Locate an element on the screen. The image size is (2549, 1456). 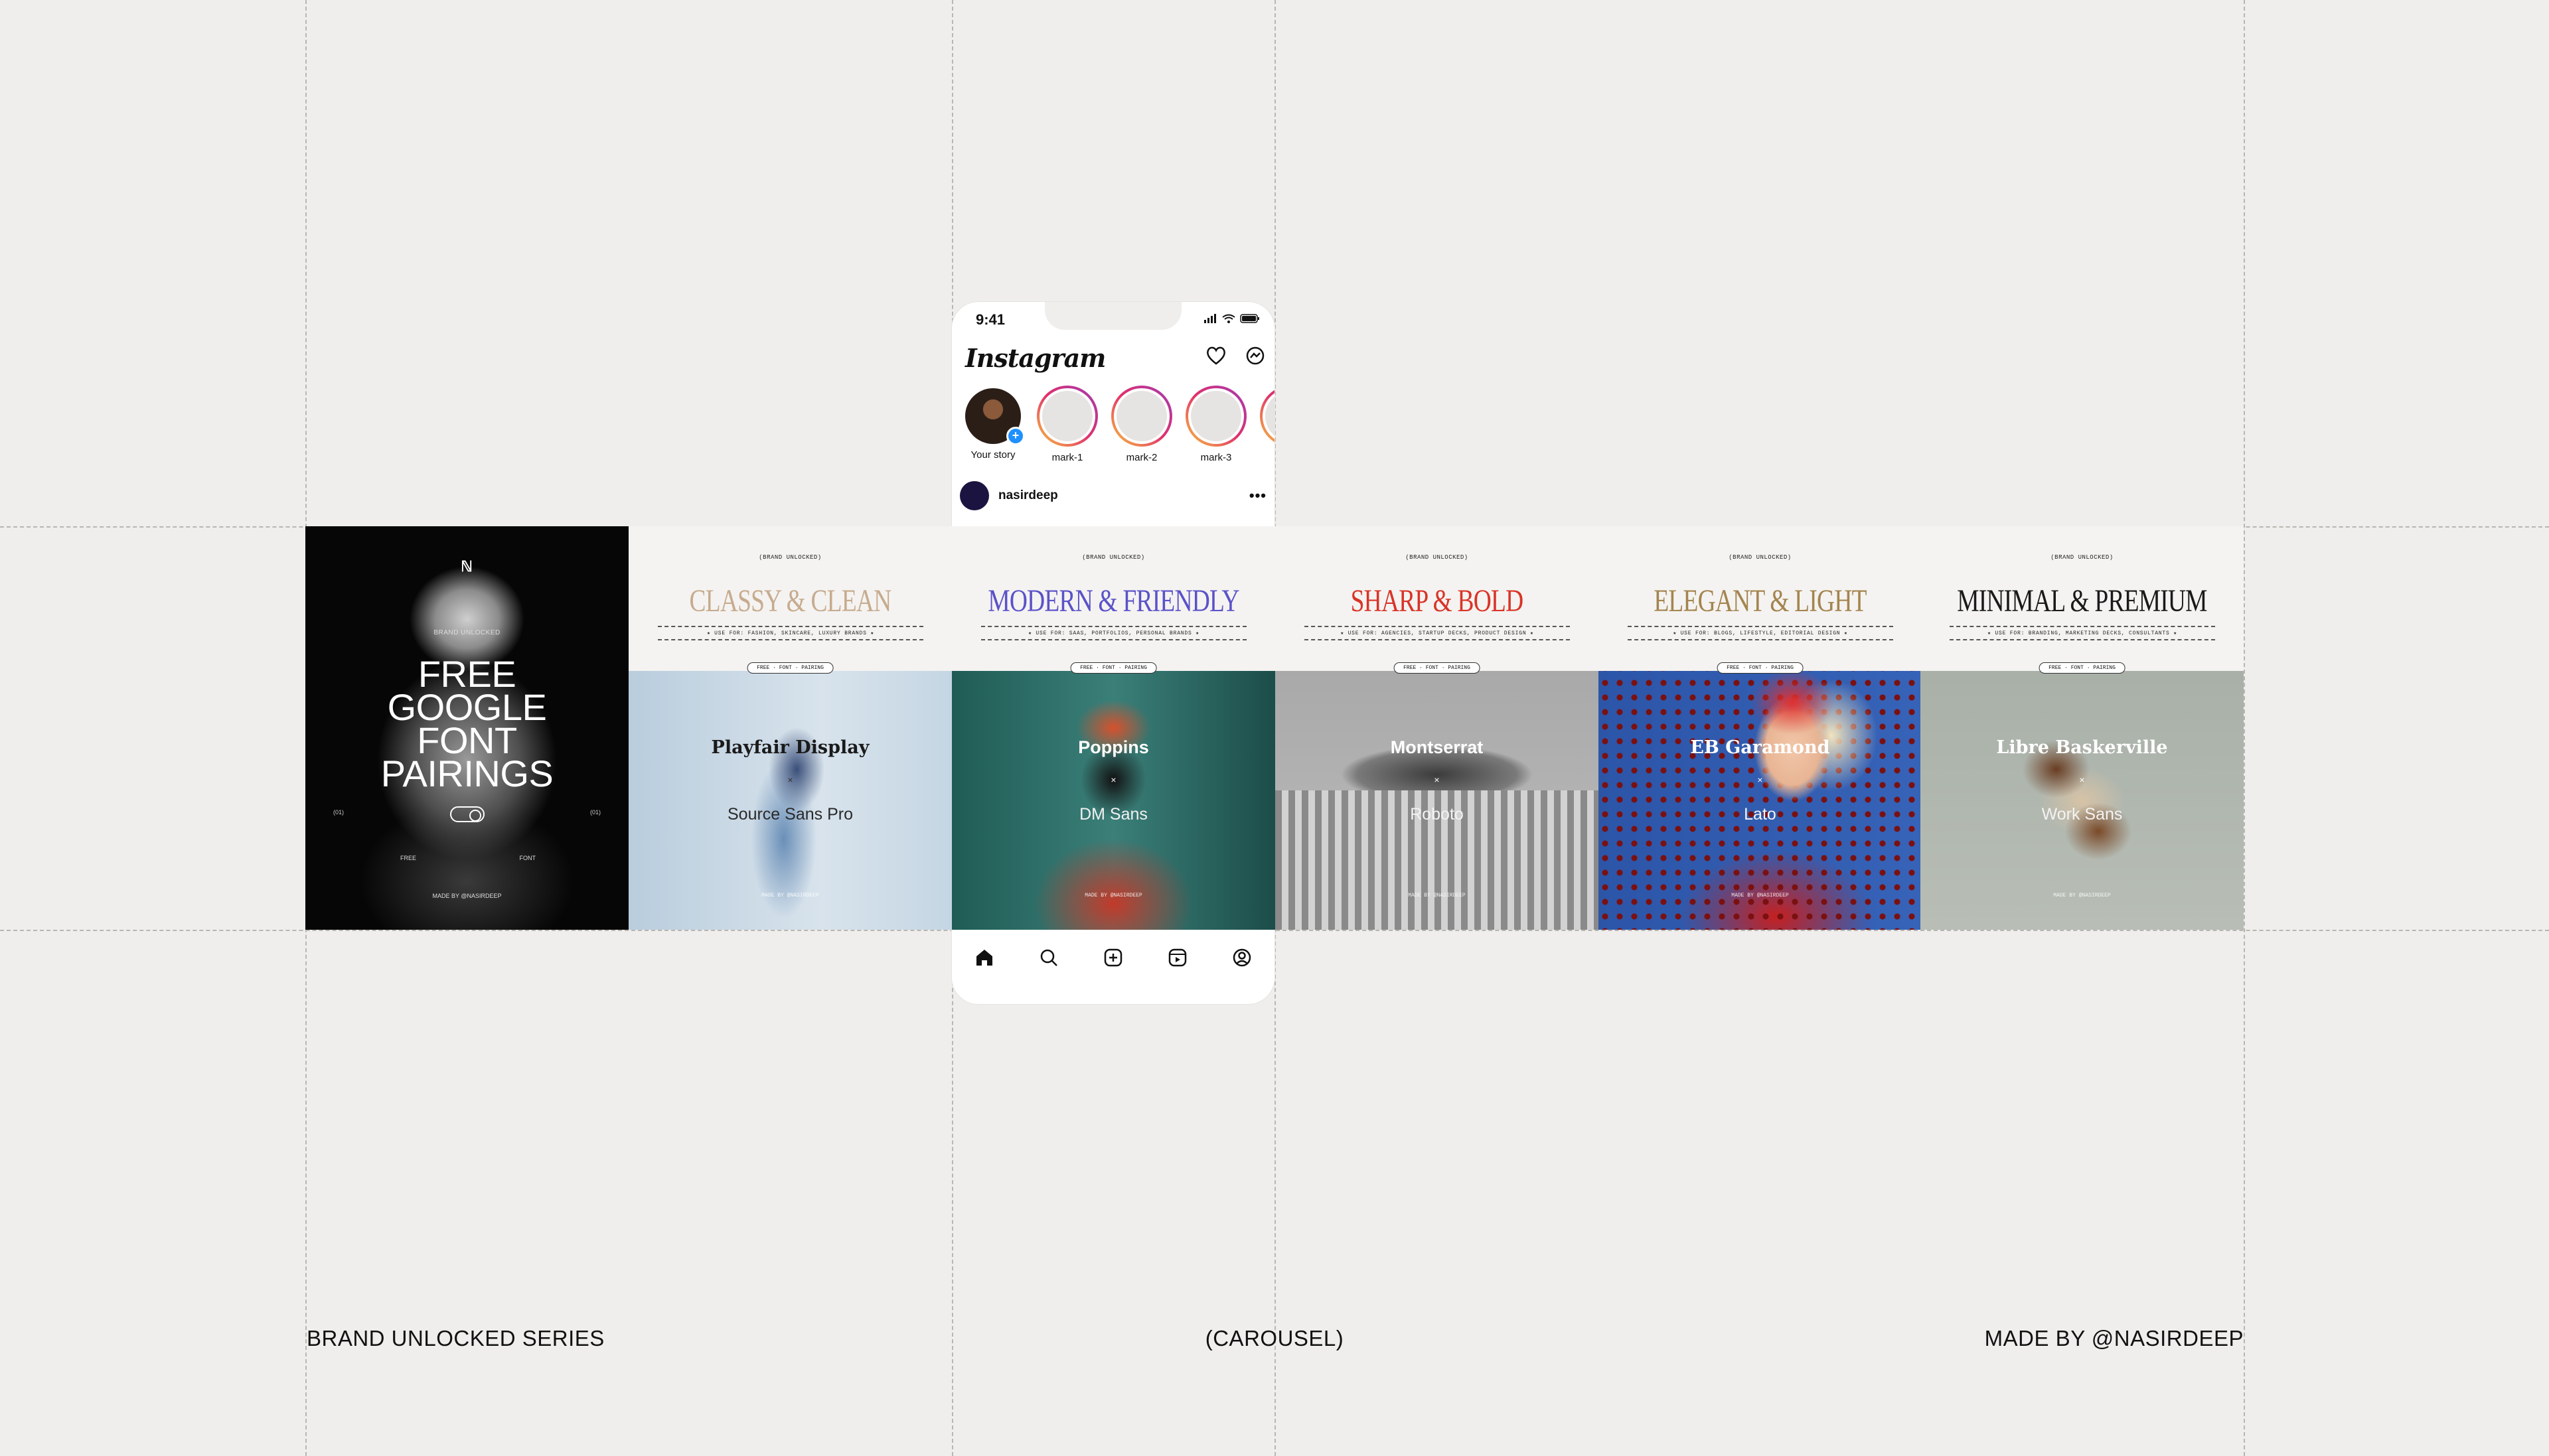
slide-title: MODERN & FRIENDLY is located at coordinates (1113, 601).